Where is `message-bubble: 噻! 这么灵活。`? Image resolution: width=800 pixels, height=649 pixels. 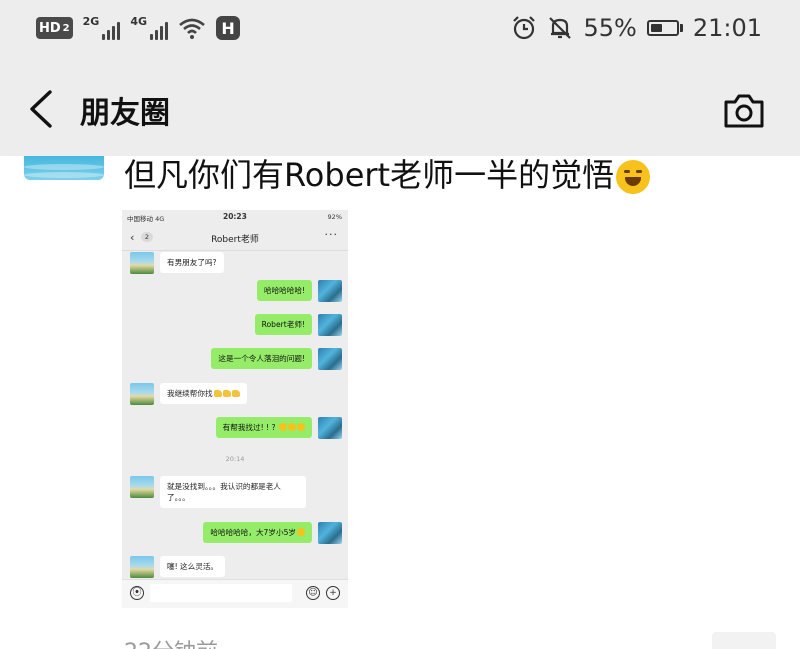 message-bubble: 噻! 这么灵活。 is located at coordinates (193, 566).